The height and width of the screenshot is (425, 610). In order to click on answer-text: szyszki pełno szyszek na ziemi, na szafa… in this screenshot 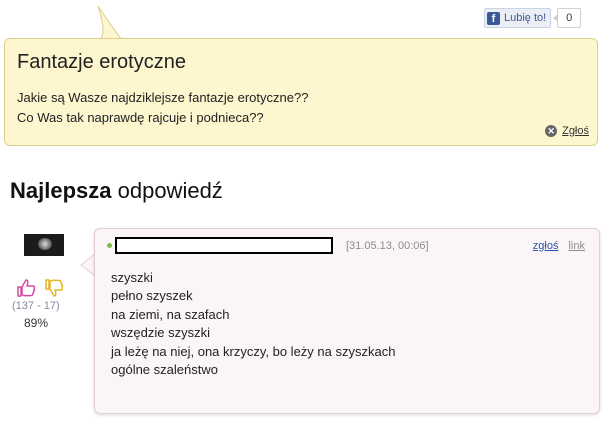, I will do `click(253, 324)`.